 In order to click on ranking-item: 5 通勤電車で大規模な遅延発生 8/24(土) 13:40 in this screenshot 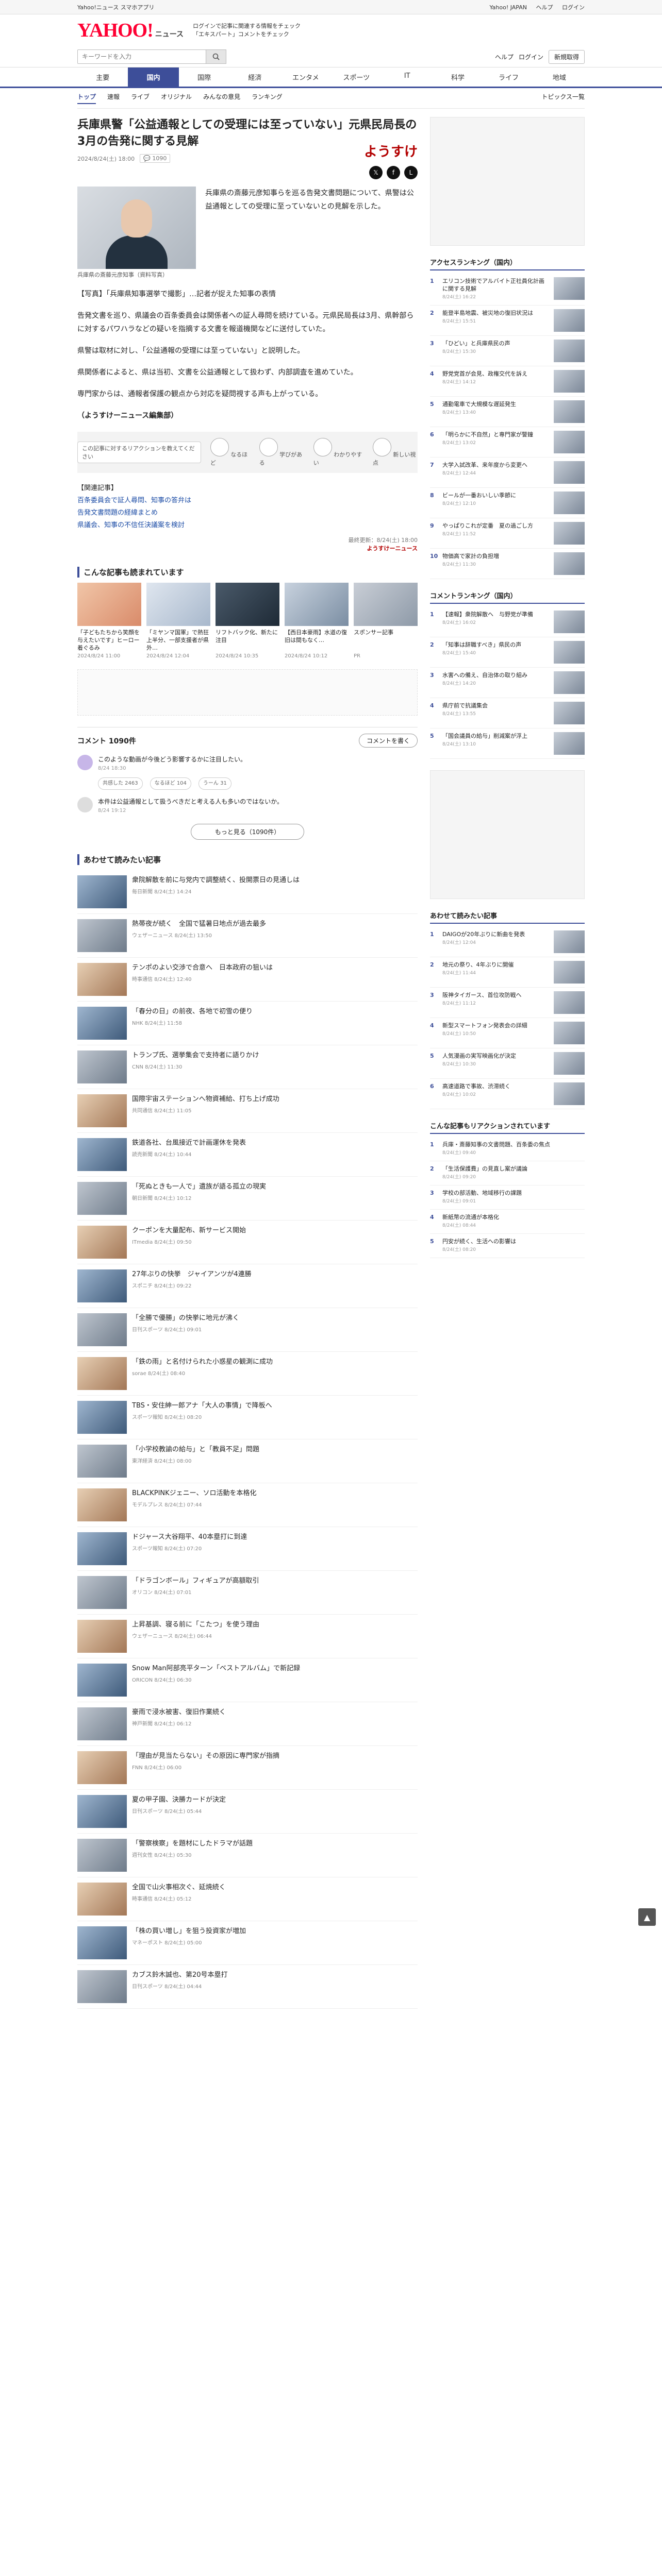, I will do `click(507, 412)`.